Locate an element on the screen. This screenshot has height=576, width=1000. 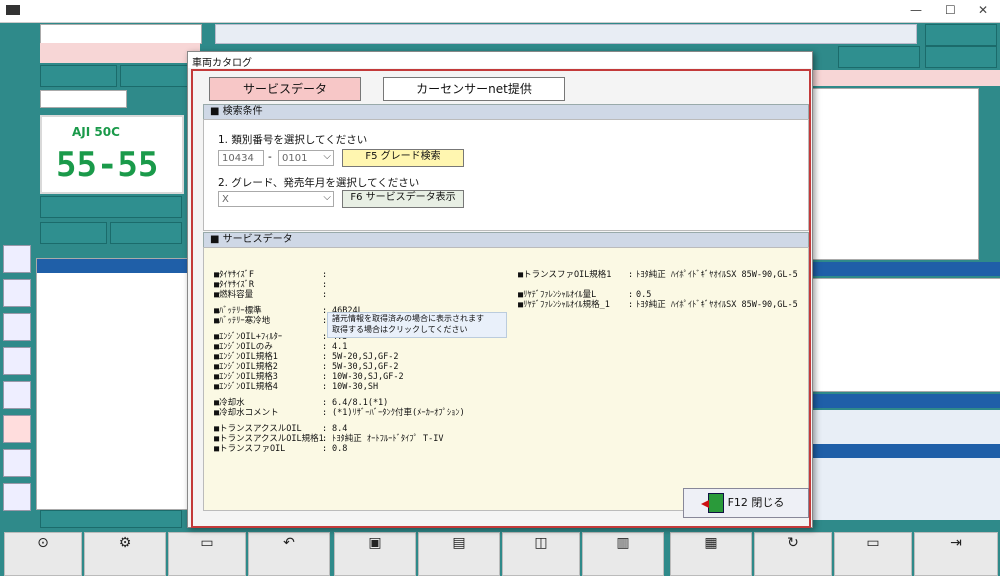
fkey-icon: ▥ is located at coordinates (623, 543).